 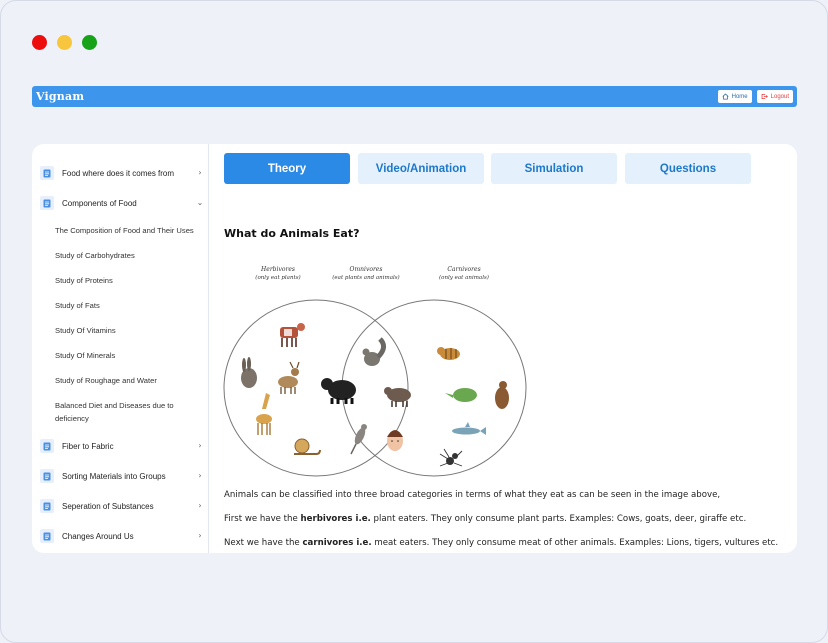 I want to click on close-window-button, so click(x=39, y=42).